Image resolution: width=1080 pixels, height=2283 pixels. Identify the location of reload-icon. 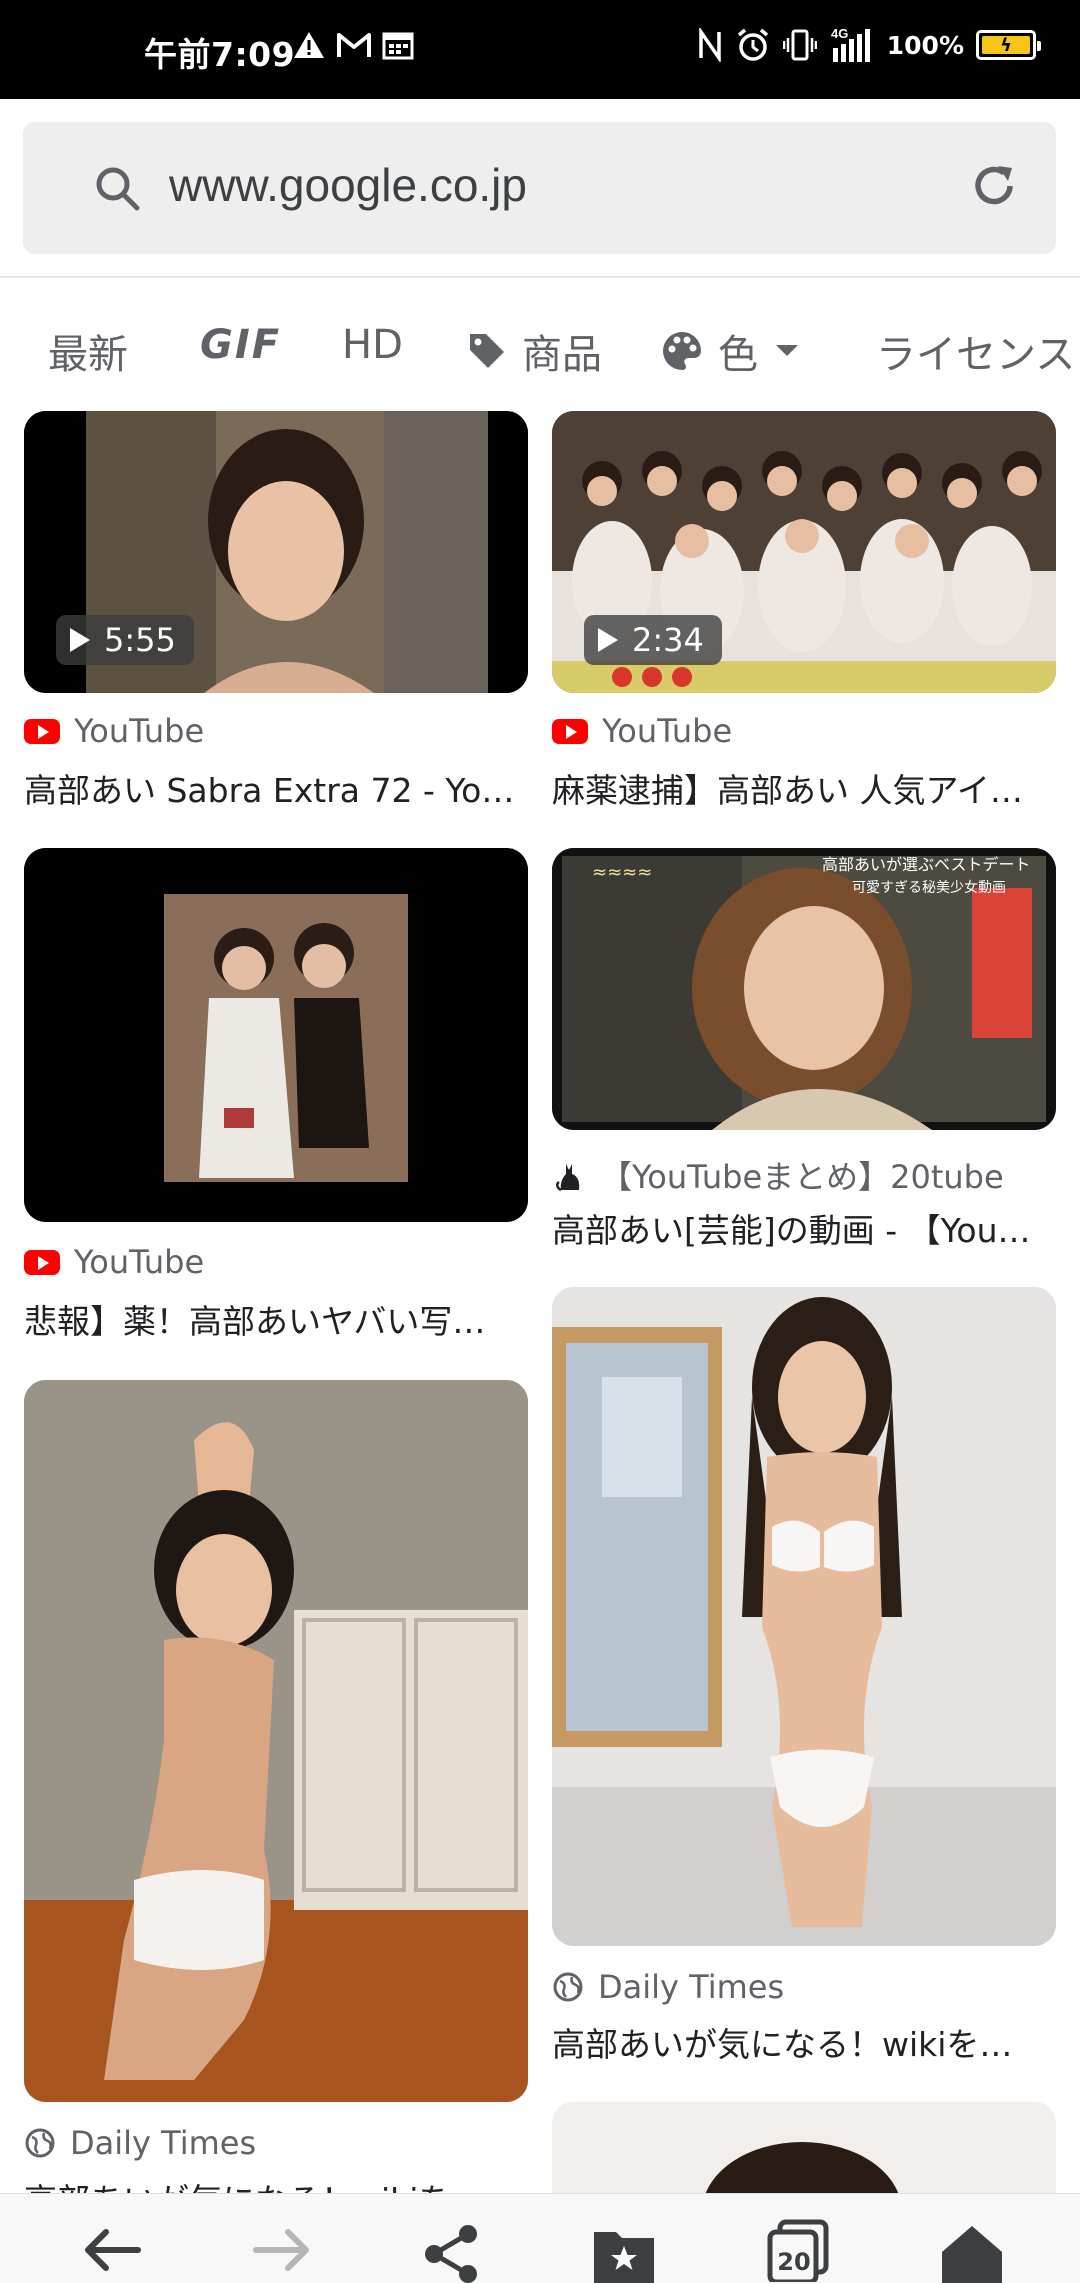
(994, 186).